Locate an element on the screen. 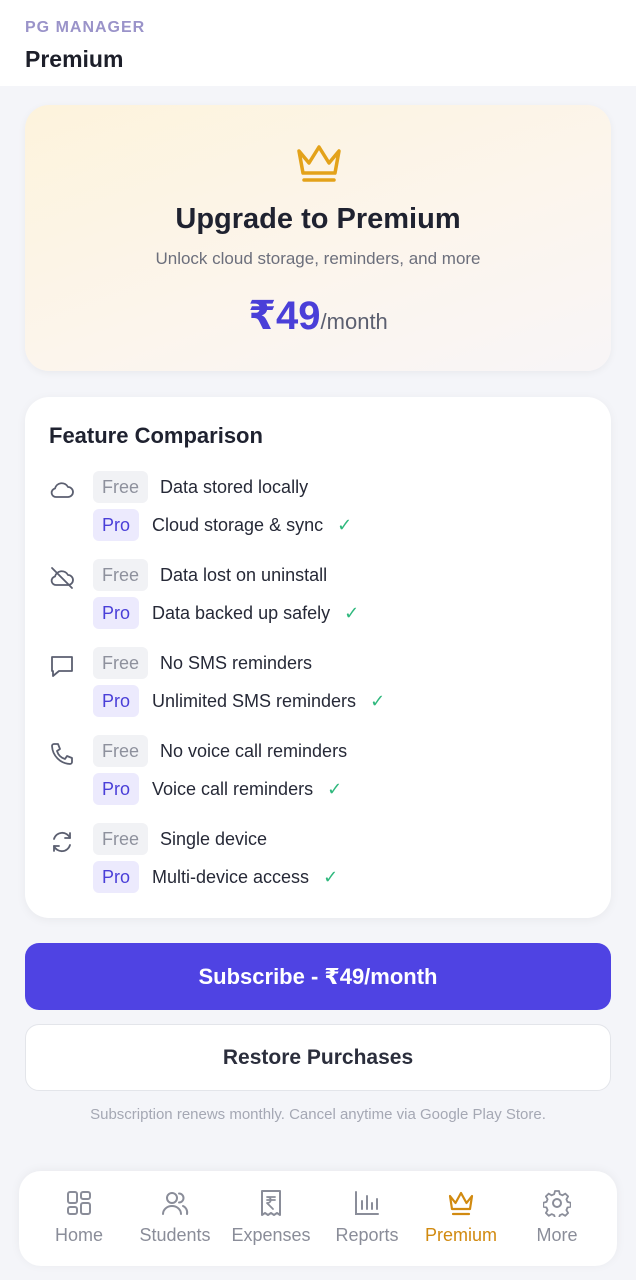  sync-icon is located at coordinates (62, 842).